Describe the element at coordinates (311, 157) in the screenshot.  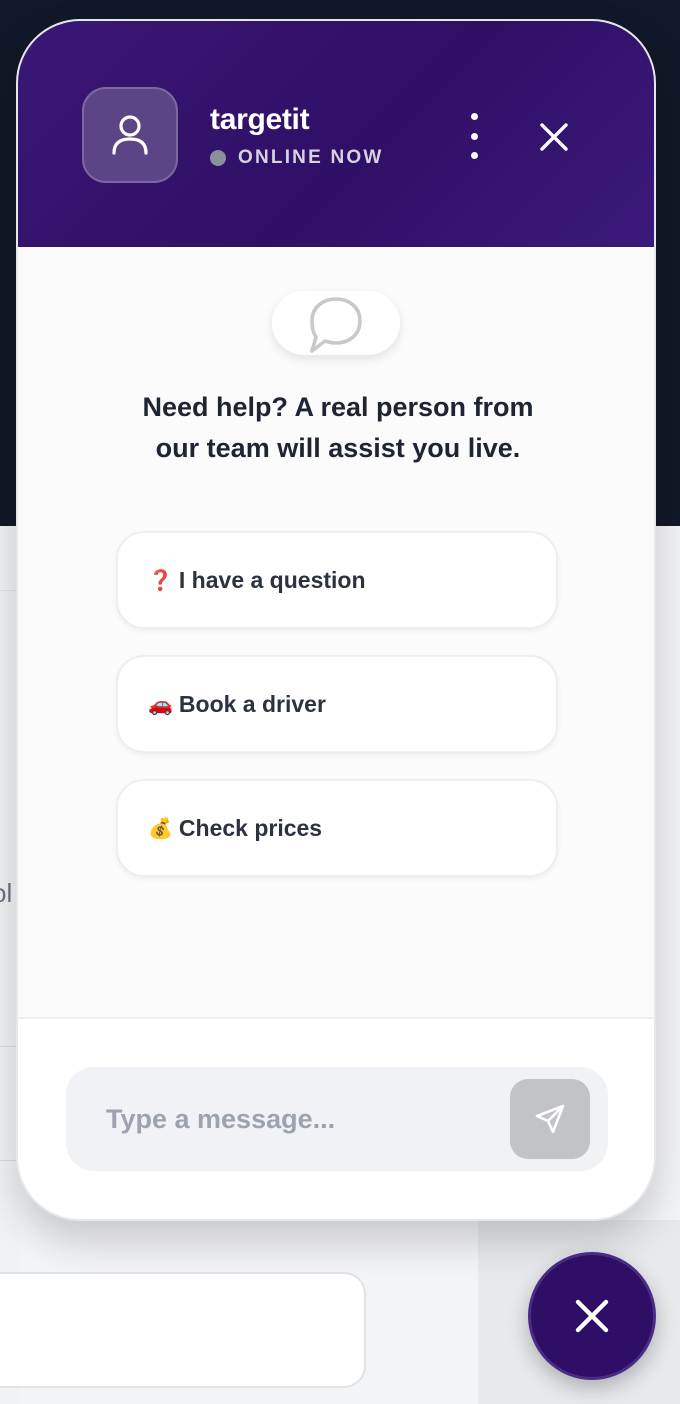
I see `status-text: ONLINE NOW` at that location.